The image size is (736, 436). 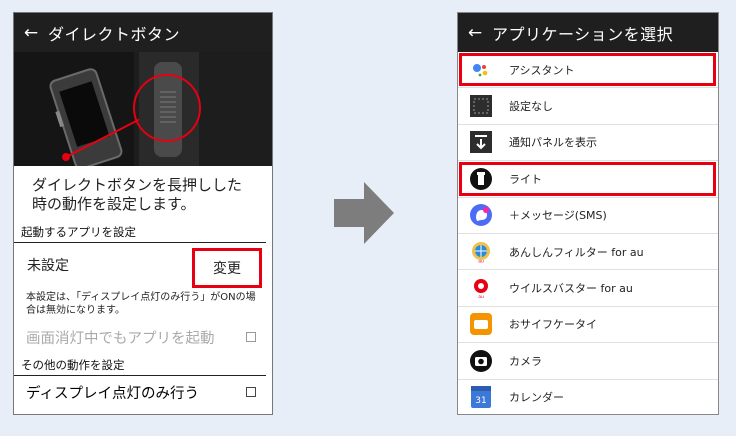 What do you see at coordinates (588, 397) in the screenshot?
I see `list-item-calendar: 31 カレンダー` at bounding box center [588, 397].